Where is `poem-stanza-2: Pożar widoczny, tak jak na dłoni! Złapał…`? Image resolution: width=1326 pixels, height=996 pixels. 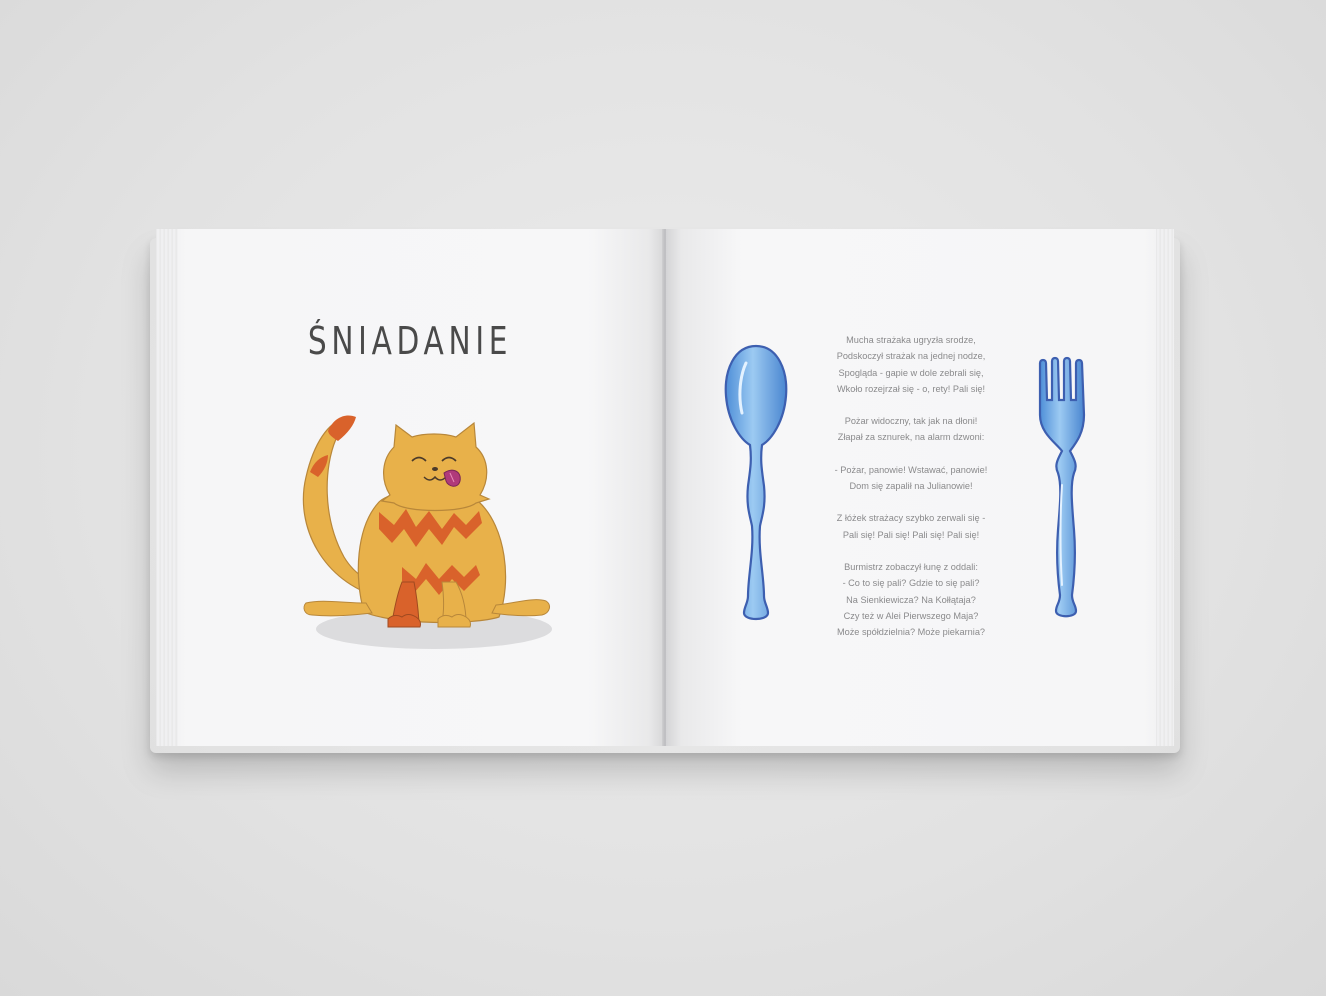
poem-stanza-2: Pożar widoczny, tak jak na dłoni! Złapał… is located at coordinates (911, 429).